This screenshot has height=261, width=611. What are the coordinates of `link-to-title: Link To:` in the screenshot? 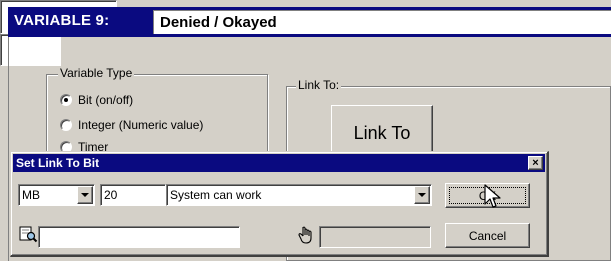 It's located at (319, 85).